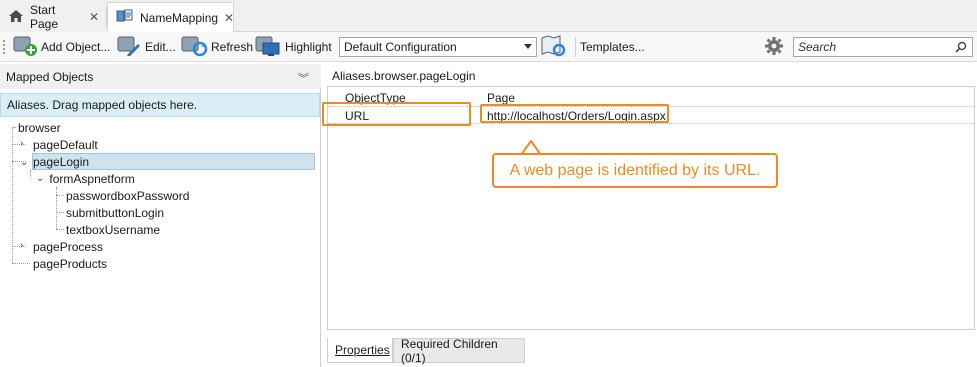 This screenshot has width=977, height=367. I want to click on tree-node-label: pageLogin, so click(61, 161).